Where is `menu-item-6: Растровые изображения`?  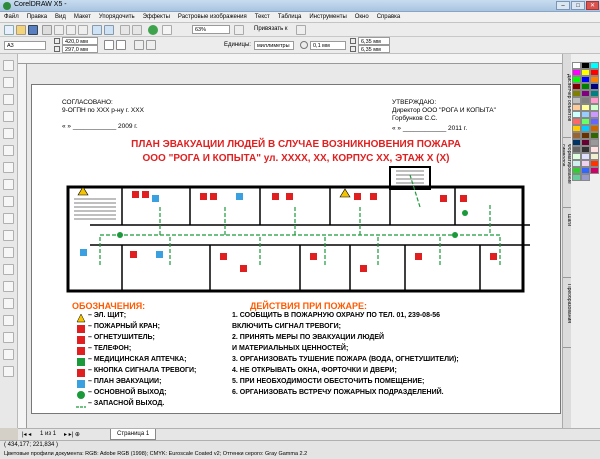
menu-item-6: Растровые изображения is located at coordinates (212, 17).